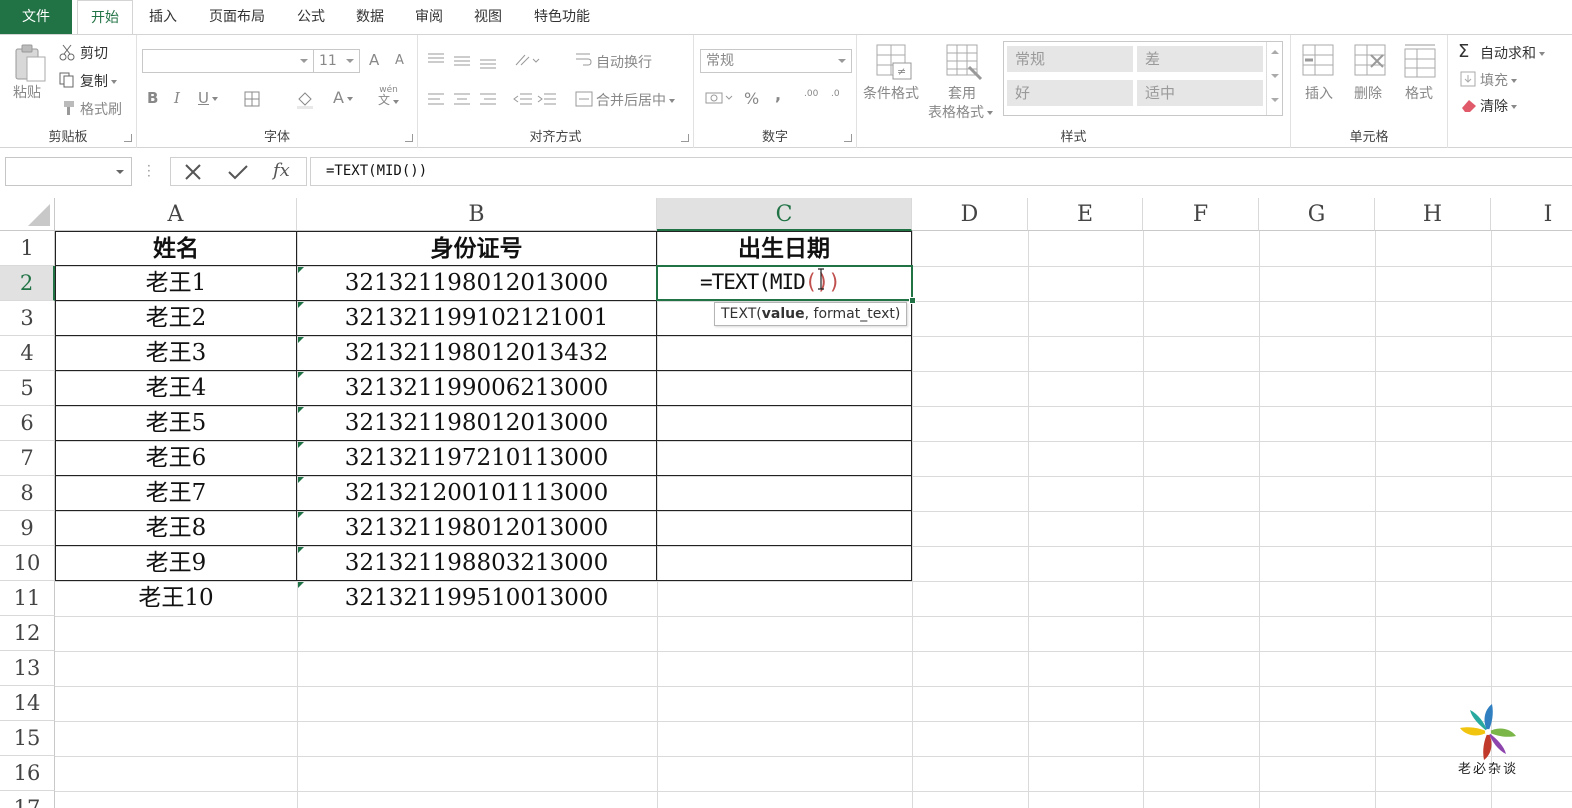 Image resolution: width=1572 pixels, height=808 pixels. What do you see at coordinates (1498, 80) in the screenshot?
I see `fill-button: 填充` at bounding box center [1498, 80].